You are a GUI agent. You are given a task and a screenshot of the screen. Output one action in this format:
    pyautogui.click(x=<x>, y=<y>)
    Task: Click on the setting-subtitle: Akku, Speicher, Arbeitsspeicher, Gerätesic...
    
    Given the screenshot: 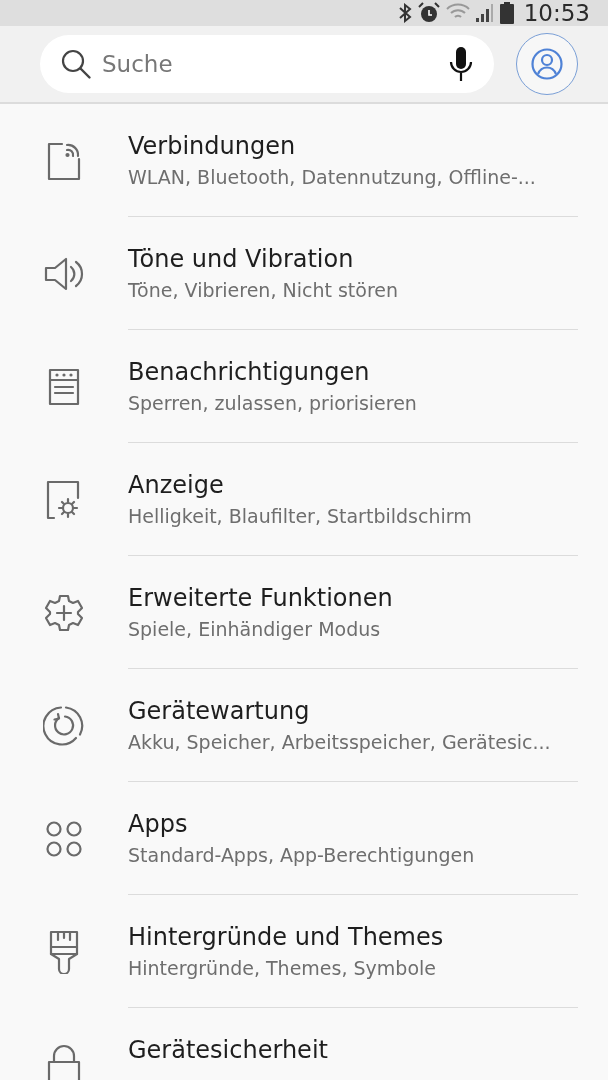 What is the action you would take?
    pyautogui.click(x=340, y=742)
    